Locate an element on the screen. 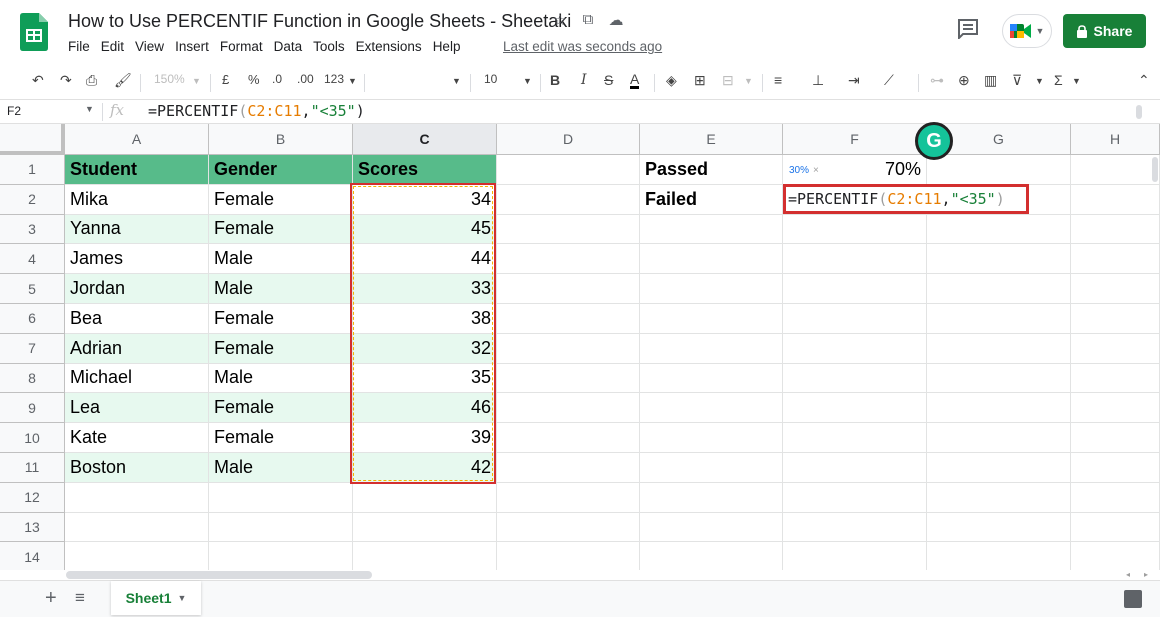 This screenshot has height=617, width=1160. formula-input: =PERCENTIF(C2:C11,"<35") is located at coordinates (256, 111).